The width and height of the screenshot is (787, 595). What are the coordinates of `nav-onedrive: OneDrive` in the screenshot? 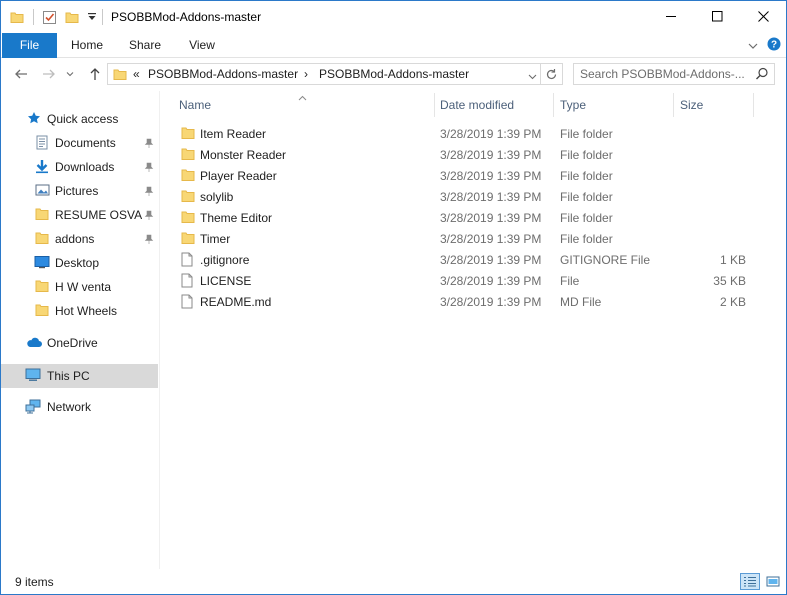 It's located at (79, 343).